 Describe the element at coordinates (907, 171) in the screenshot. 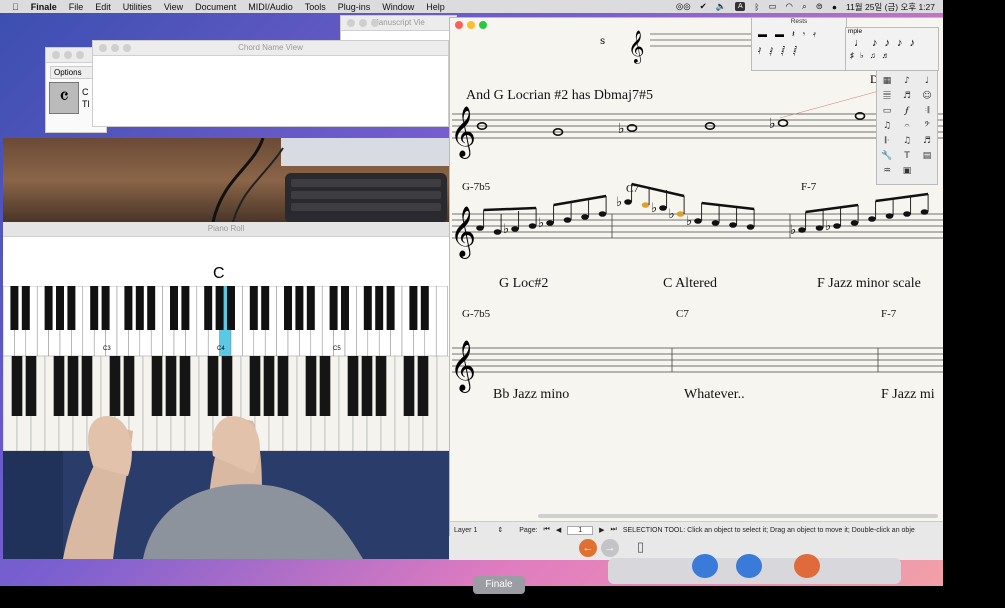

I see `graphics-tool-icon: ▣` at that location.